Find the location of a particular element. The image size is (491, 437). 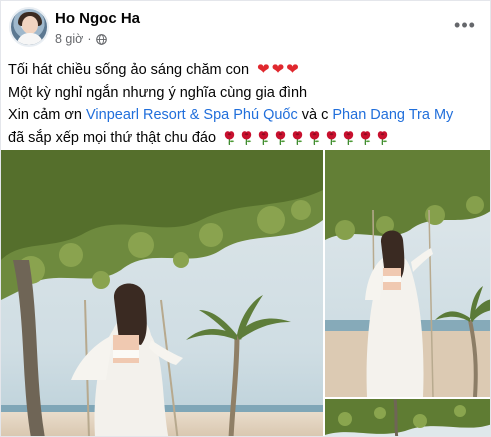

more-horizontal-icon: ••• is located at coordinates (465, 25).